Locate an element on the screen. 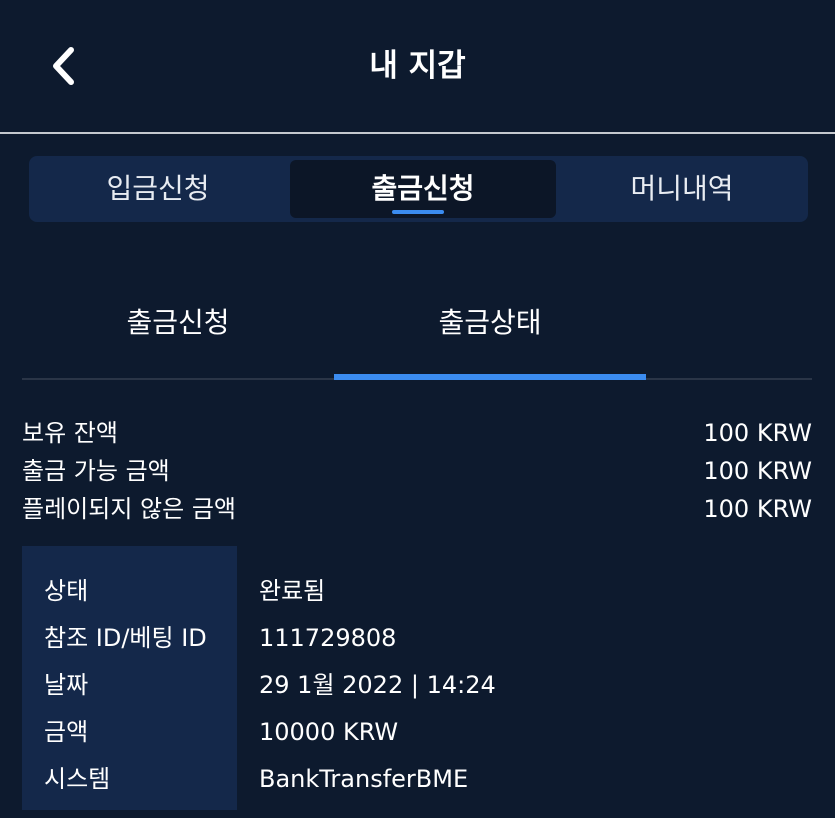  detail-row-amount: 금액 10000 KRW is located at coordinates (390, 732).